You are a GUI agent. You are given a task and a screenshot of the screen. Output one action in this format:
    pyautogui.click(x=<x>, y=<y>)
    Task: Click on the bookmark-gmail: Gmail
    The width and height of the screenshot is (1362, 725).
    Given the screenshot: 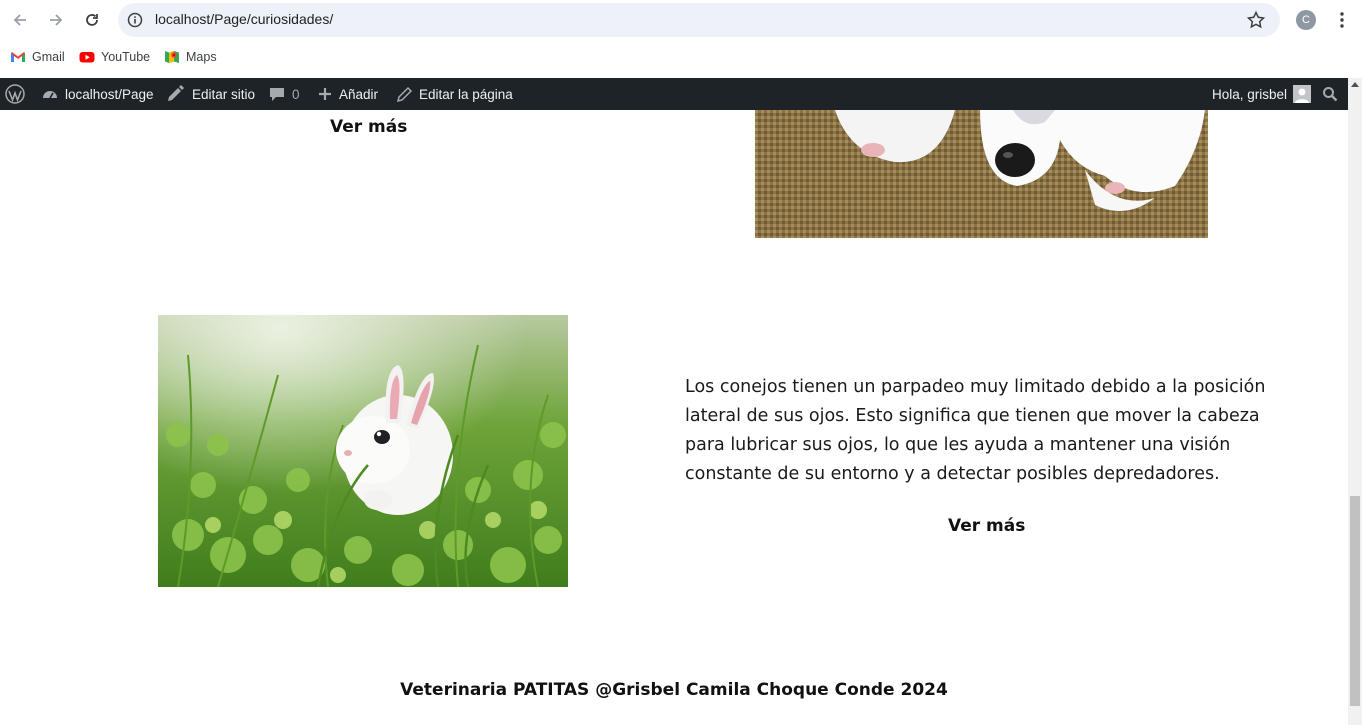 What is the action you would take?
    pyautogui.click(x=37, y=57)
    